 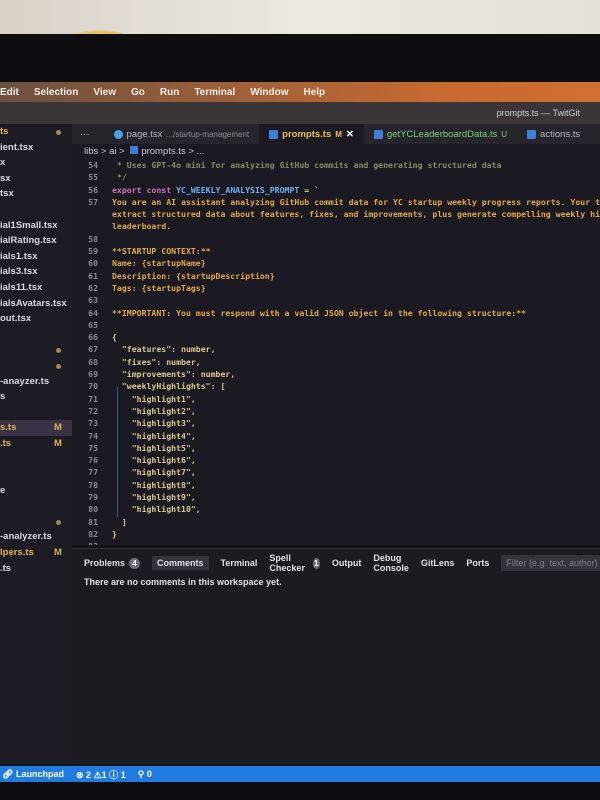 What do you see at coordinates (93, 484) in the screenshot?
I see `line-number: 78` at bounding box center [93, 484].